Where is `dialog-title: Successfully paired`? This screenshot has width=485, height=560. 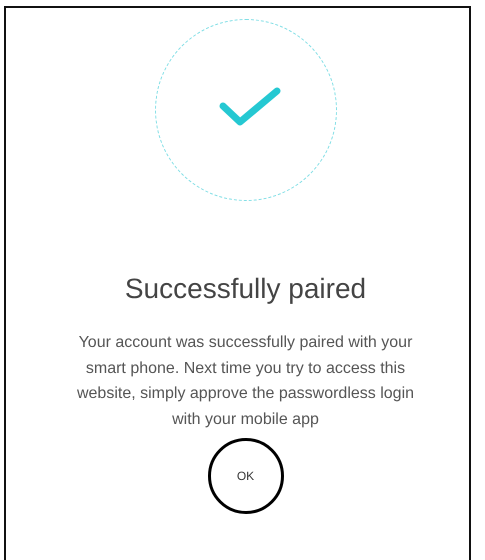 dialog-title: Successfully paired is located at coordinates (245, 289).